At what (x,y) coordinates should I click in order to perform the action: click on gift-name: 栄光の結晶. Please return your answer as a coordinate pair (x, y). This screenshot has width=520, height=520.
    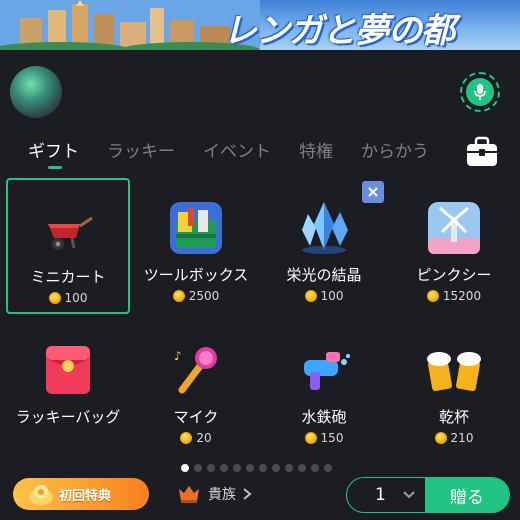
    Looking at the image, I should click on (324, 275).